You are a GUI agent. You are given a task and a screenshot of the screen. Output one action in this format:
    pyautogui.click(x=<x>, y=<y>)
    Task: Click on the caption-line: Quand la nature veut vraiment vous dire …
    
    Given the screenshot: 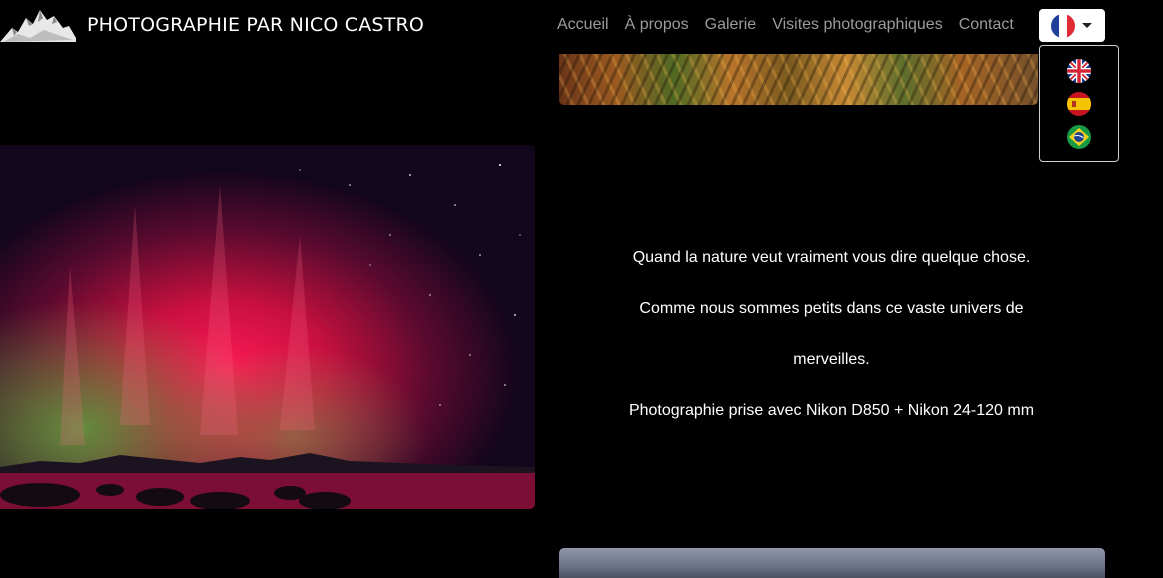 What is the action you would take?
    pyautogui.click(x=831, y=257)
    